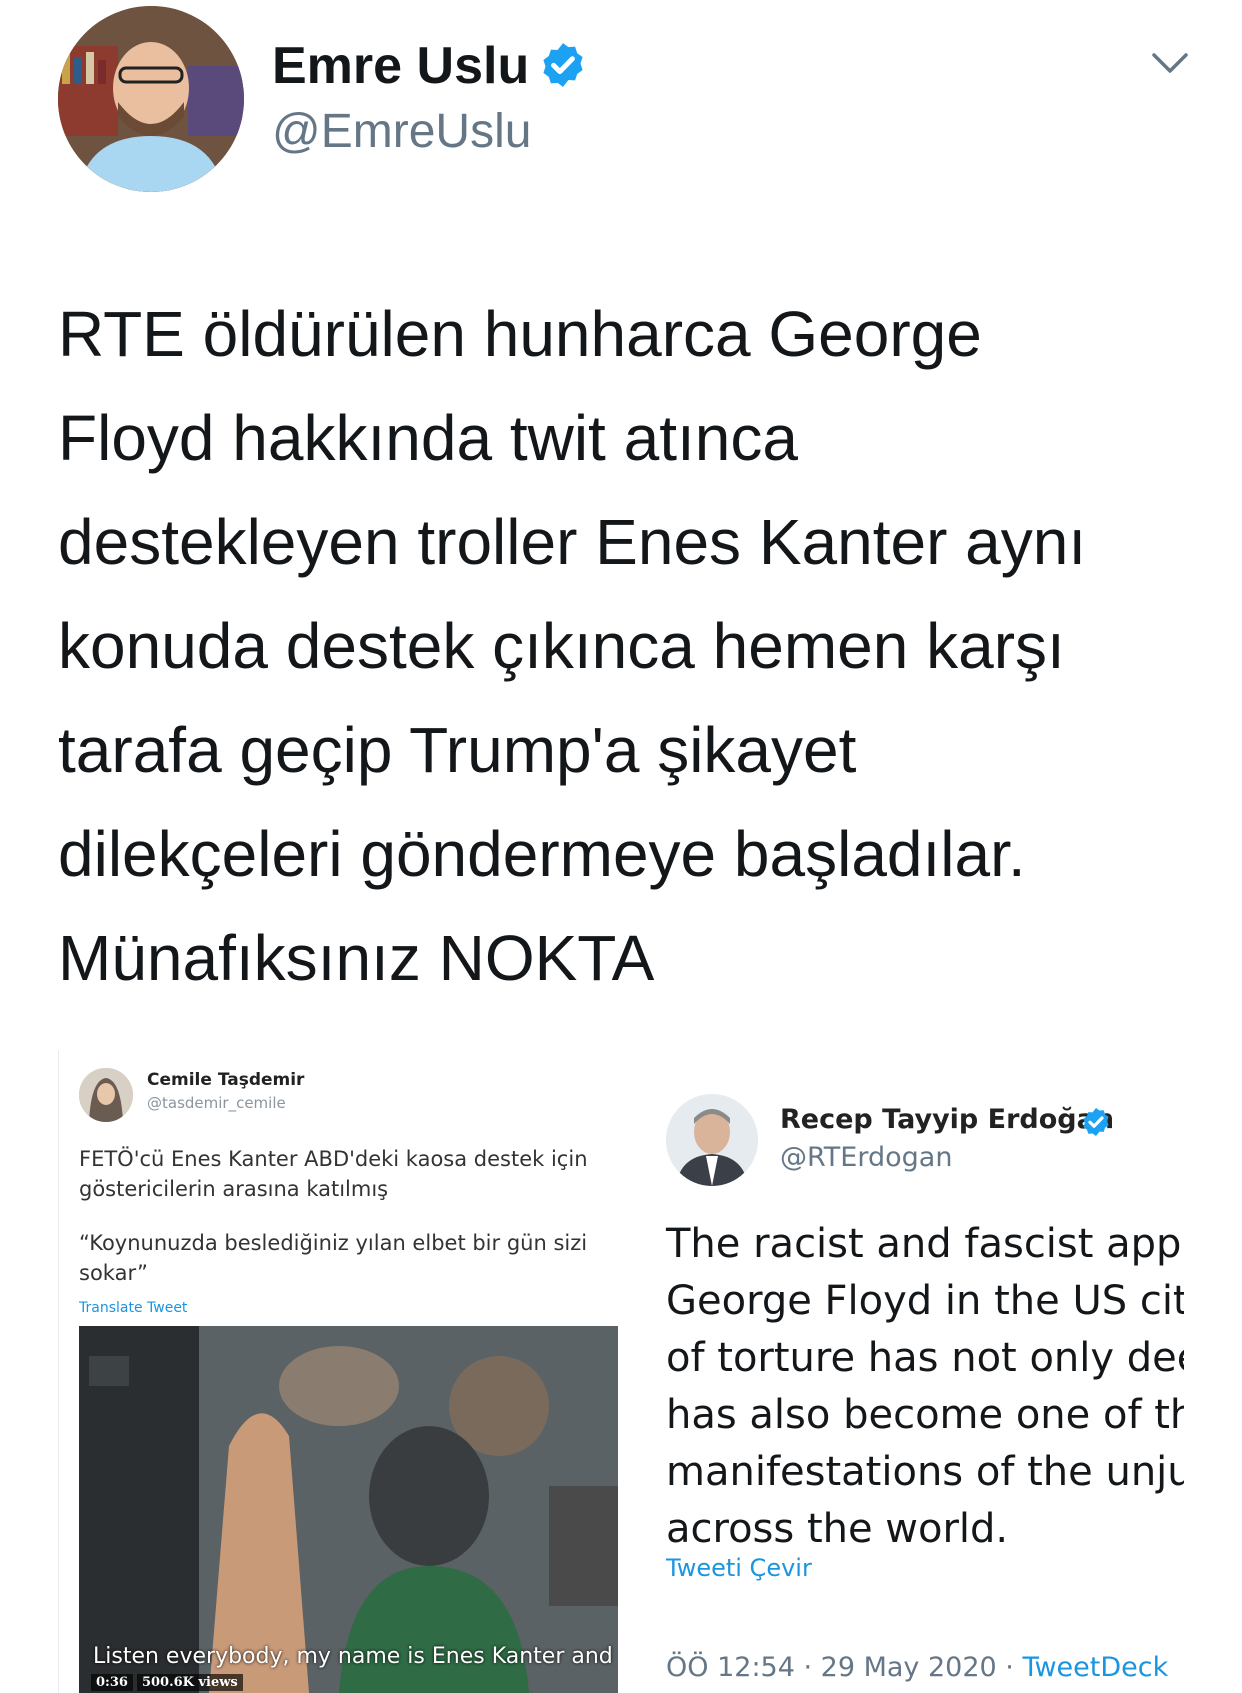 This screenshot has height=1693, width=1242. Describe the element at coordinates (1170, 63) in the screenshot. I see `chevron-down-icon` at that location.